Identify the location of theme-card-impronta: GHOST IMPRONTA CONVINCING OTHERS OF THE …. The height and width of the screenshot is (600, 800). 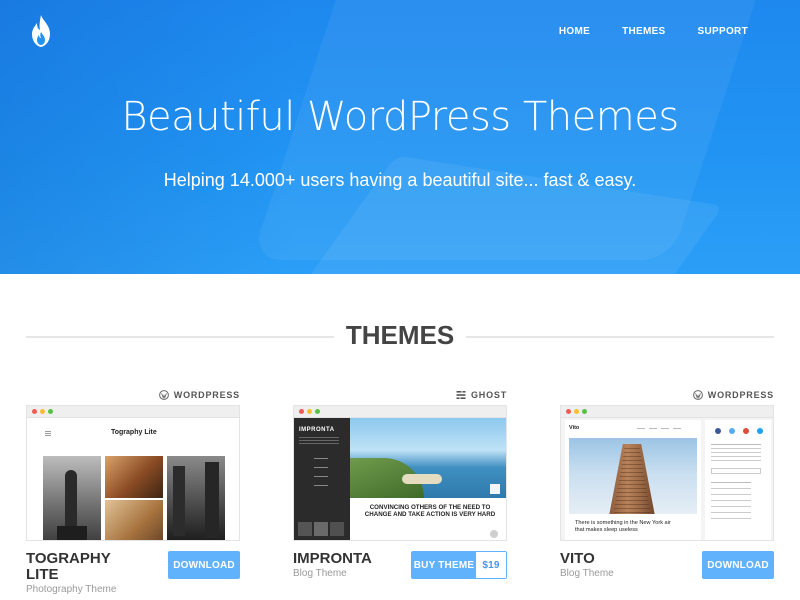
(400, 494).